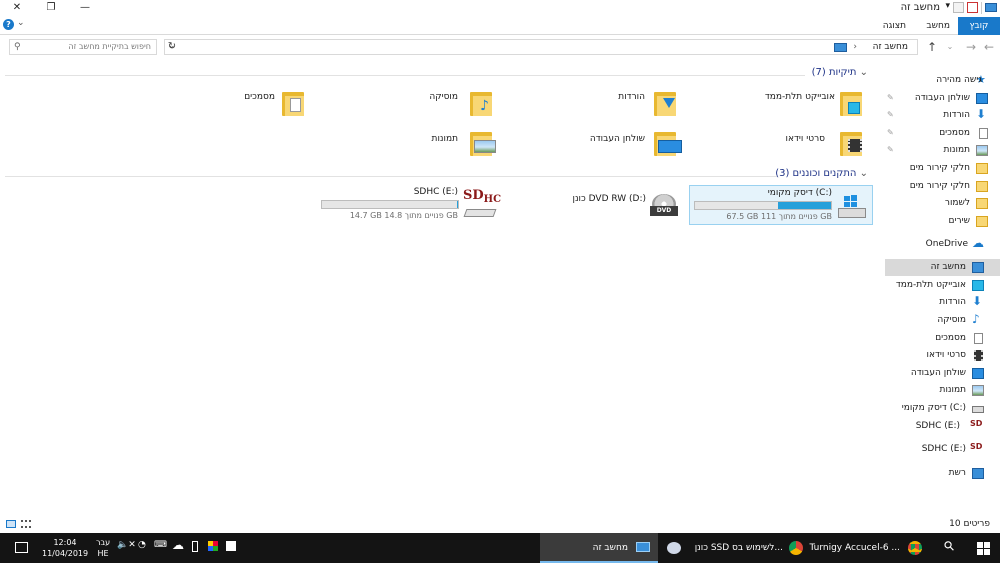 The height and width of the screenshot is (563, 1000). Describe the element at coordinates (890, 47) in the screenshot. I see `address-breadcrumb-this-pc: מחשב זה` at that location.